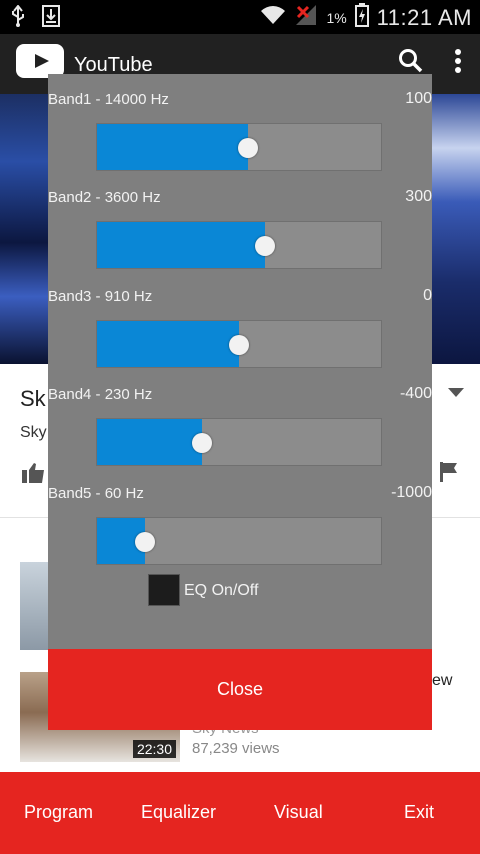 The width and height of the screenshot is (480, 854). What do you see at coordinates (154, 749) in the screenshot?
I see `video-duration: 22:30` at bounding box center [154, 749].